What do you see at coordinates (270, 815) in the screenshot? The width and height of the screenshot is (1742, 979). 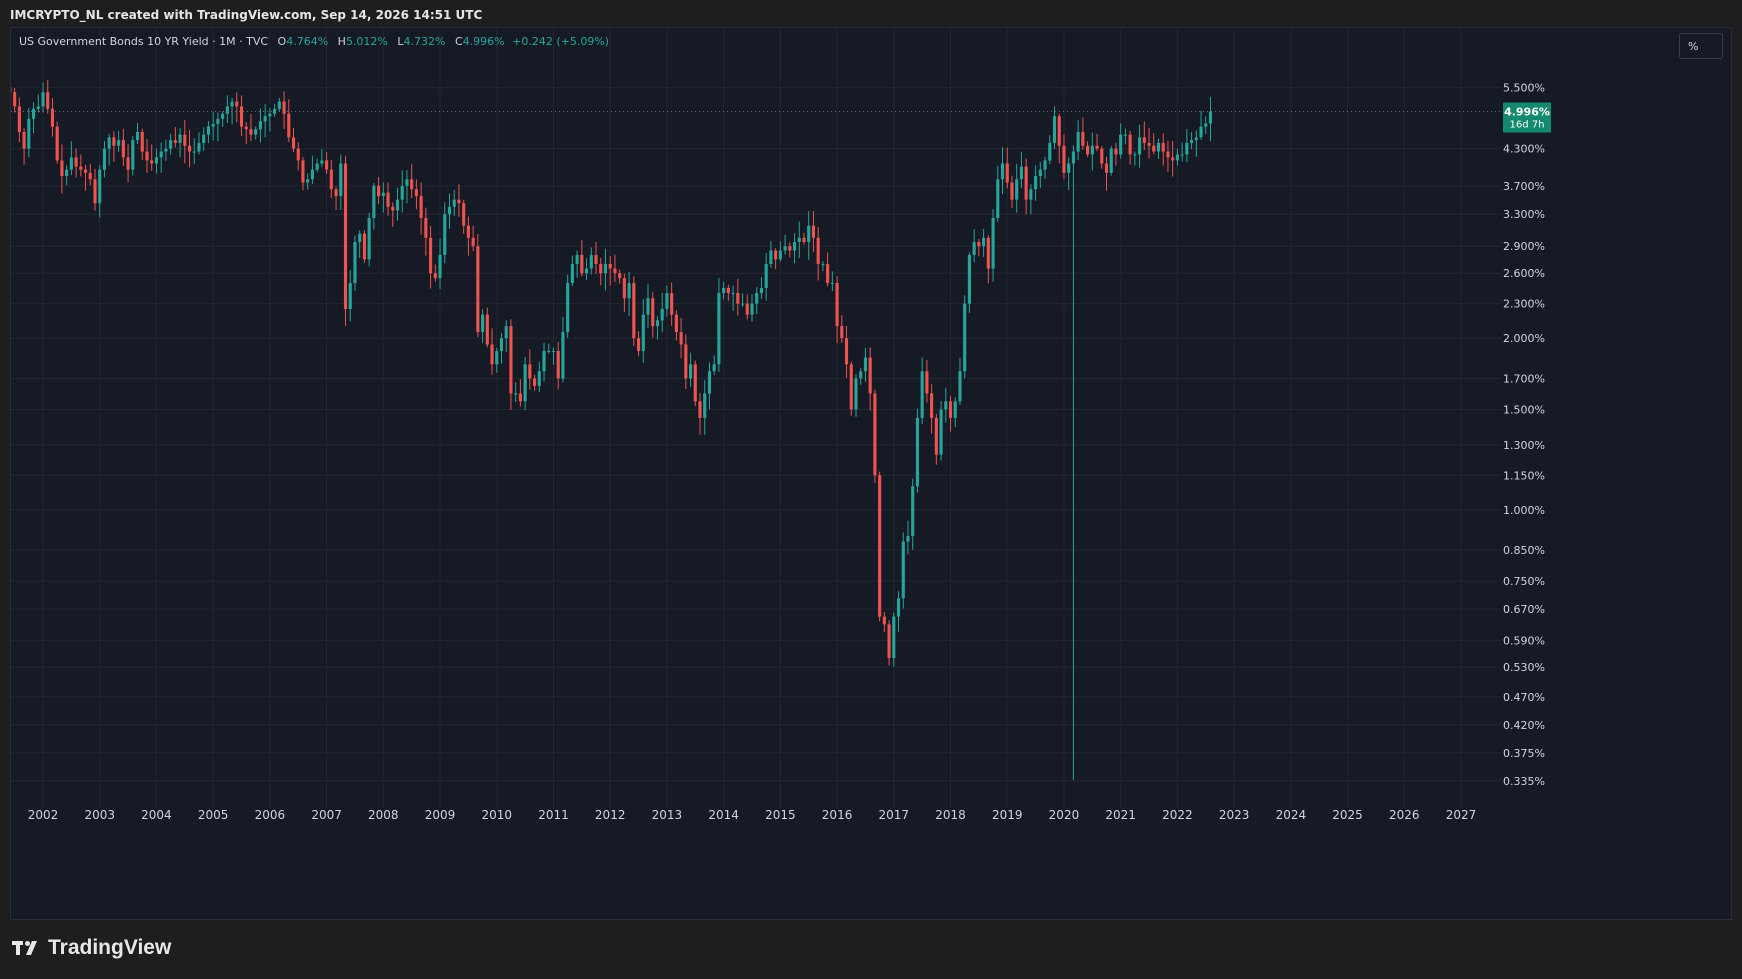 I see `year-tick-label: 2006` at bounding box center [270, 815].